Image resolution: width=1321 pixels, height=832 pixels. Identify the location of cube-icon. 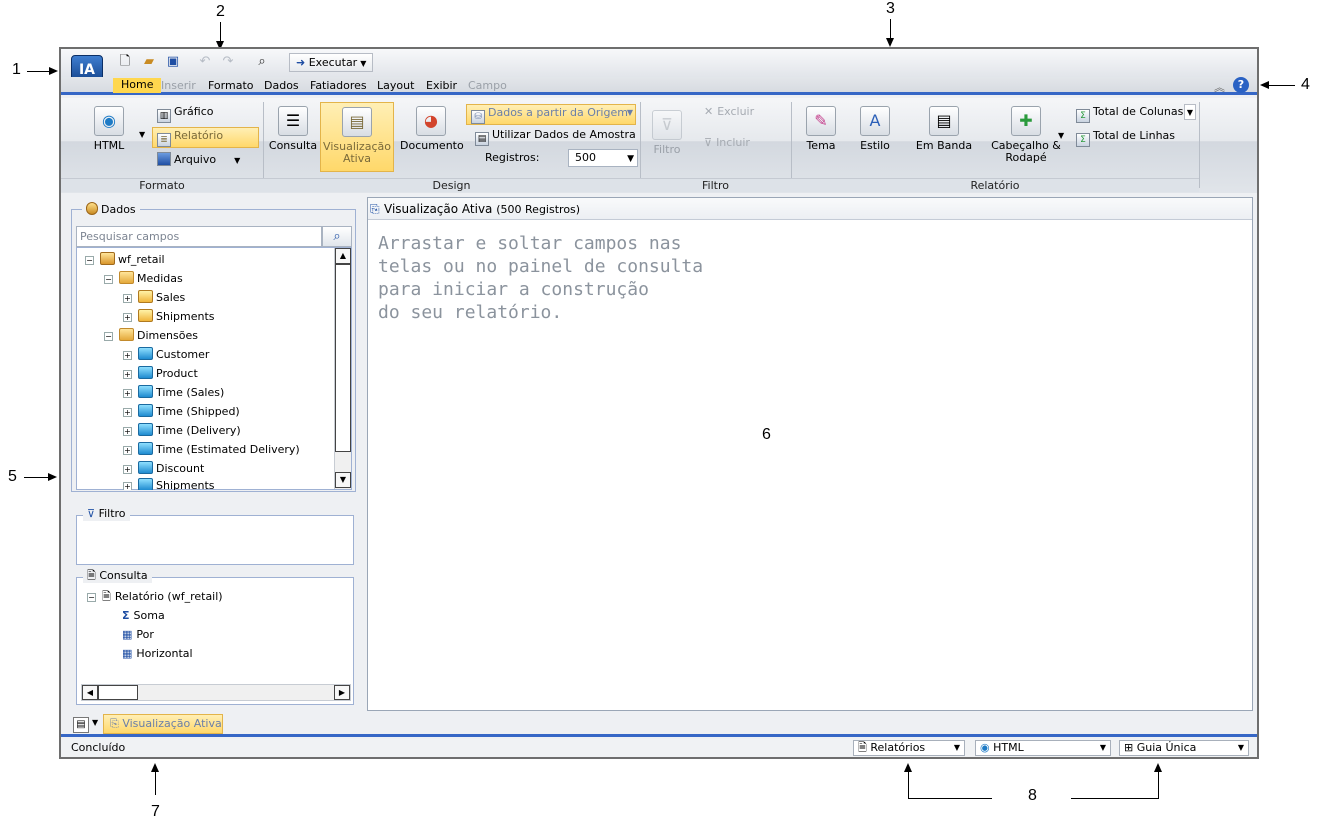
(107, 258).